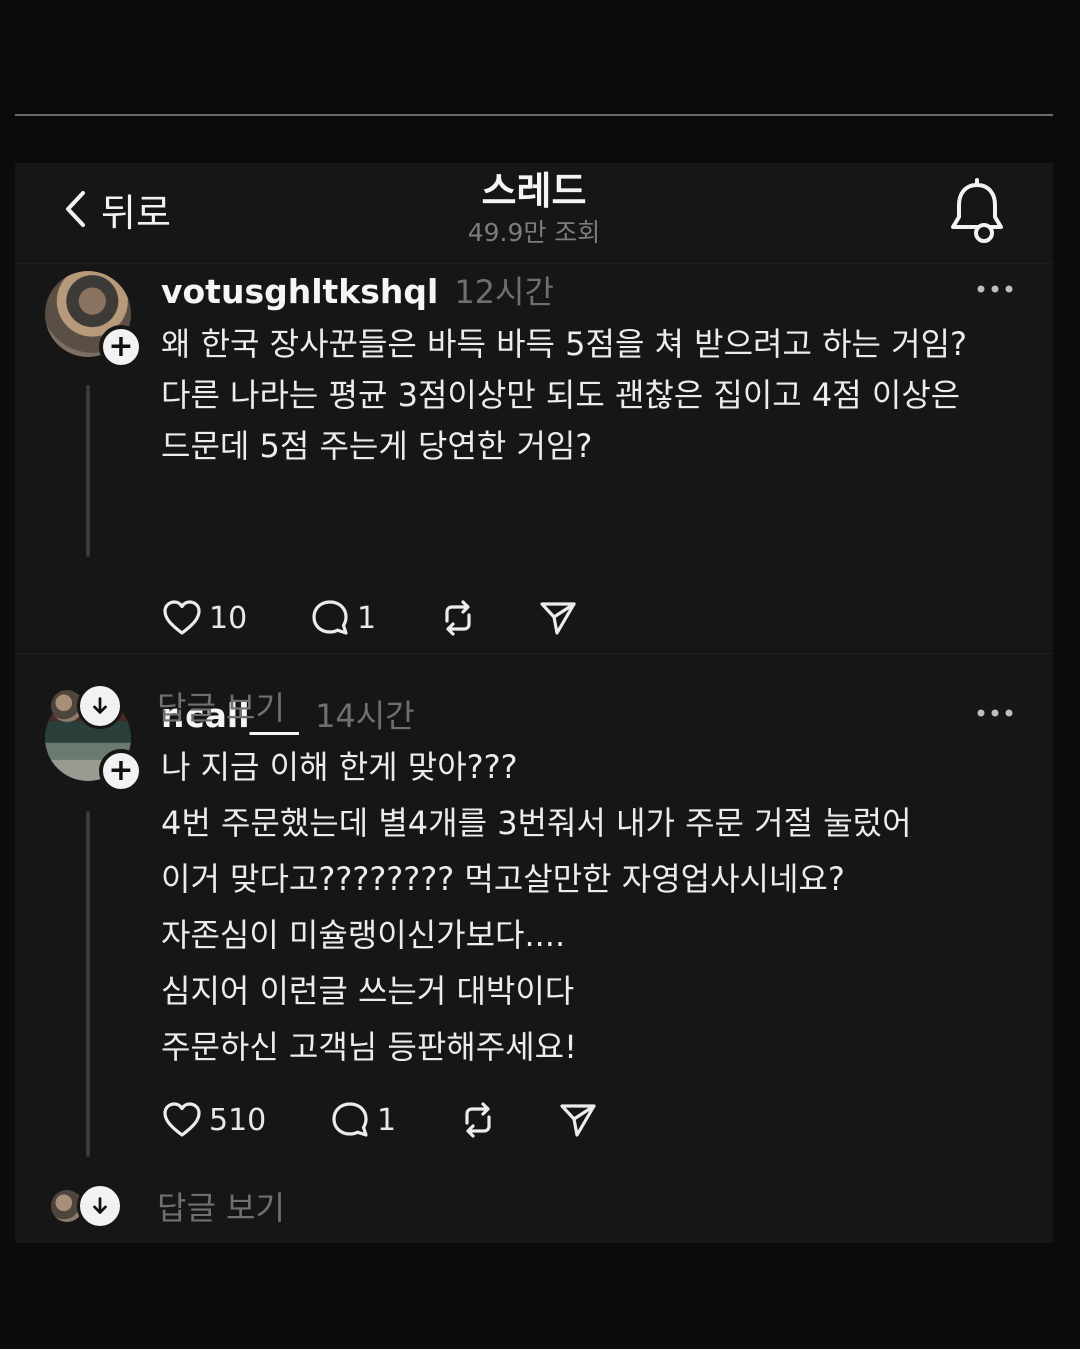 The width and height of the screenshot is (1080, 1349). What do you see at coordinates (534, 115) in the screenshot?
I see `top-divider` at bounding box center [534, 115].